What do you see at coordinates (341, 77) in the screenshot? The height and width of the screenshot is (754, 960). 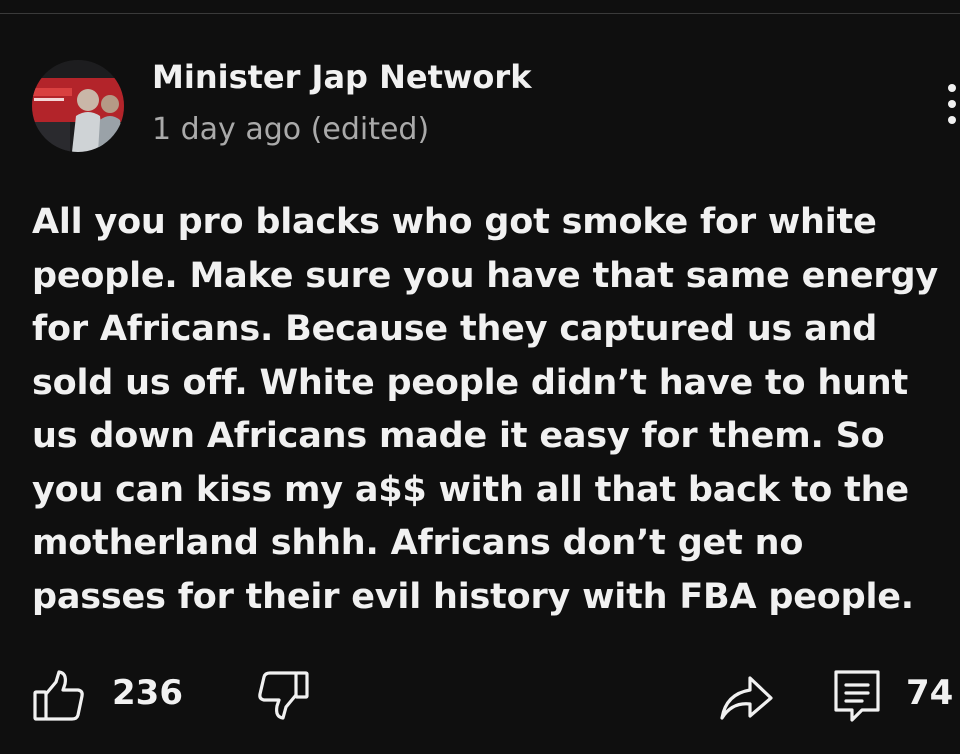 I see `author-name: Minister Jap Network` at bounding box center [341, 77].